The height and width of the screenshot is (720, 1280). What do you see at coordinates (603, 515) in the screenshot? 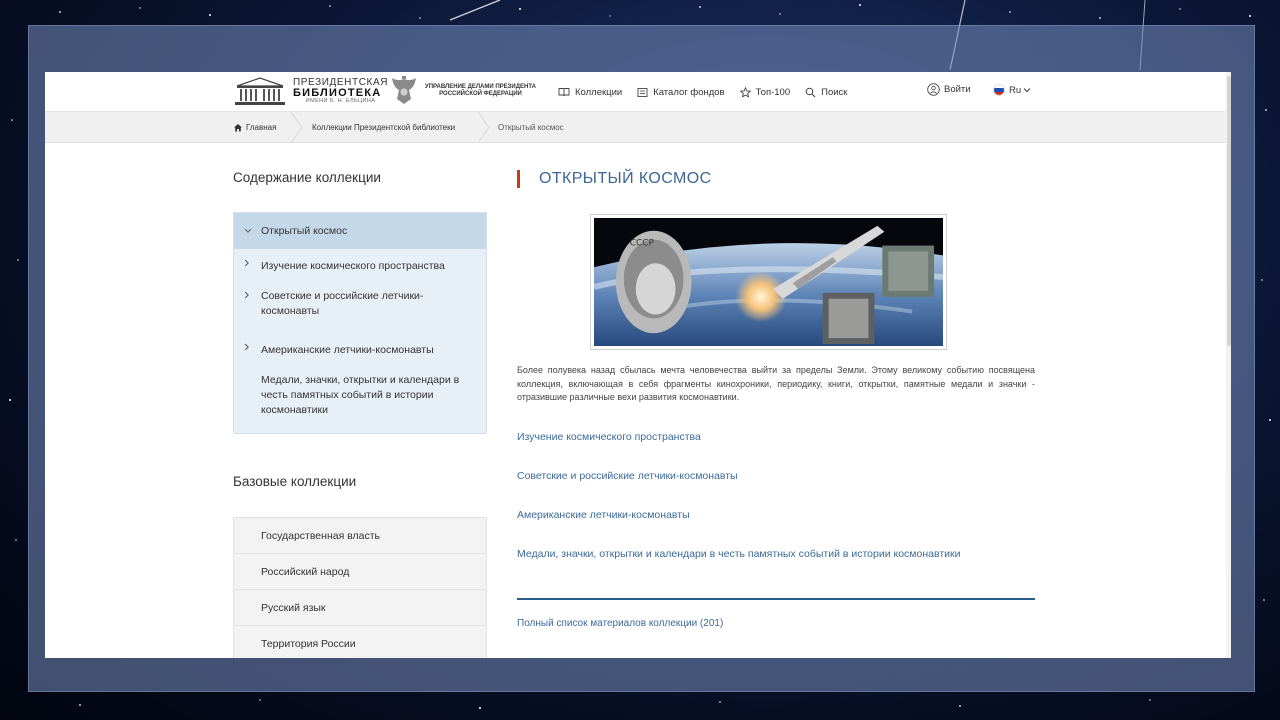
I see `link-american-astronauts: Американские летчики-космонавты` at bounding box center [603, 515].